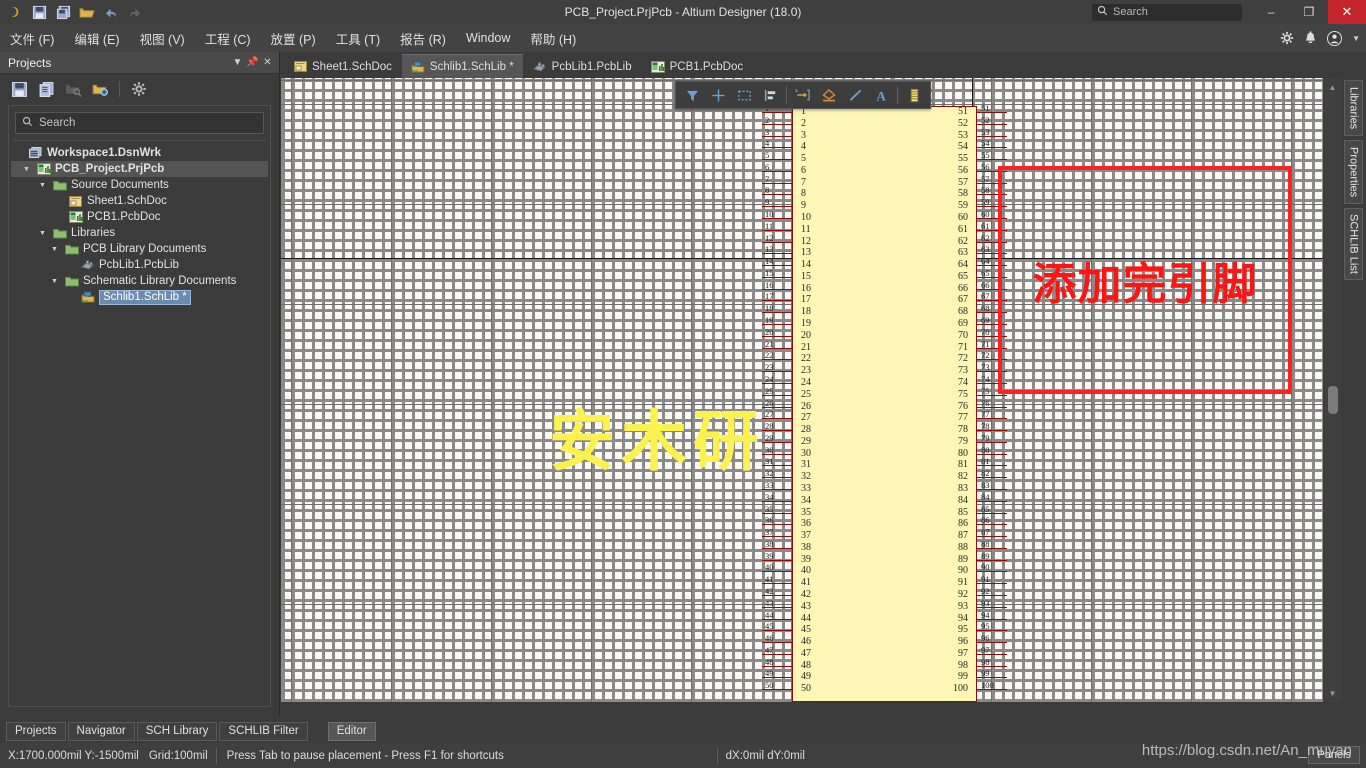 This screenshot has width=1366, height=768. What do you see at coordinates (806, 312) in the screenshot?
I see `pin-name: 18` at bounding box center [806, 312].